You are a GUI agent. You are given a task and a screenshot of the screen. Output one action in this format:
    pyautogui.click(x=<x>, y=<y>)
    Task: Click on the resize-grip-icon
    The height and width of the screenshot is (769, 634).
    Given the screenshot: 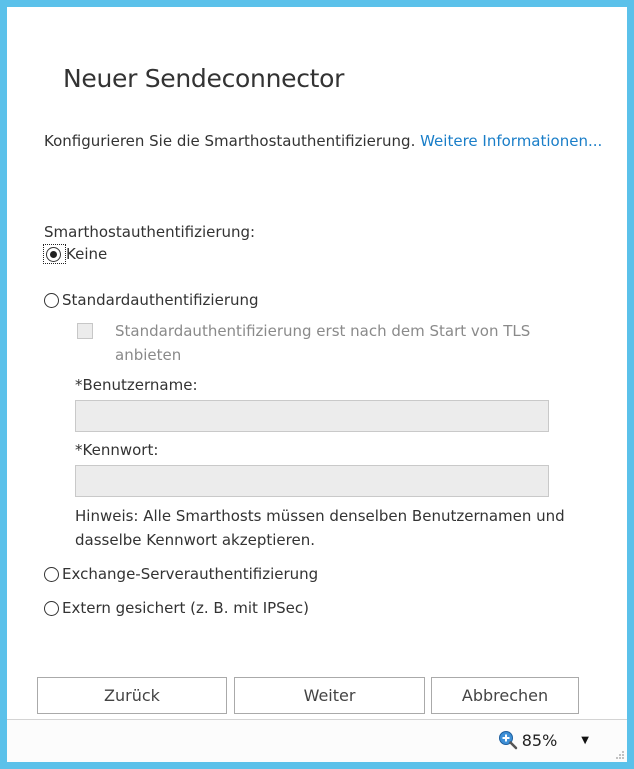 What is the action you would take?
    pyautogui.click(x=620, y=755)
    